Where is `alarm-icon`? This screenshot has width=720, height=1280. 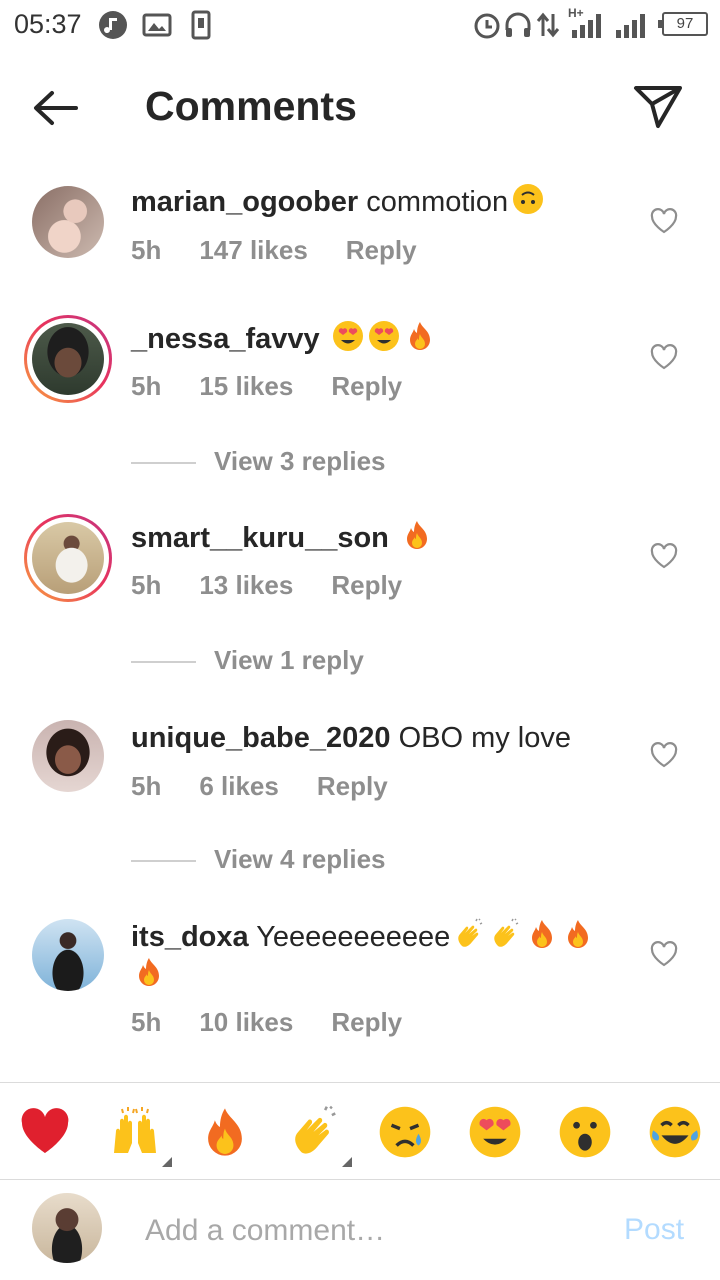 alarm-icon is located at coordinates (487, 26).